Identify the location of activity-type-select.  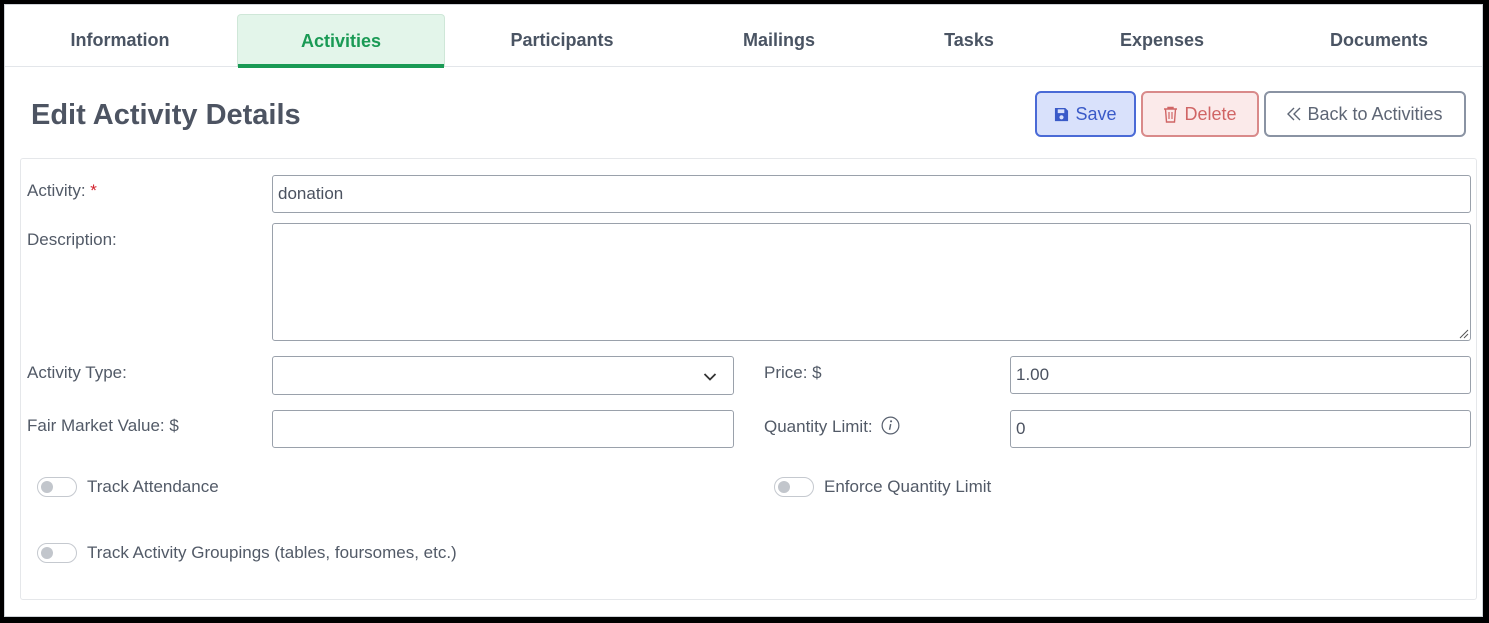
(503, 375).